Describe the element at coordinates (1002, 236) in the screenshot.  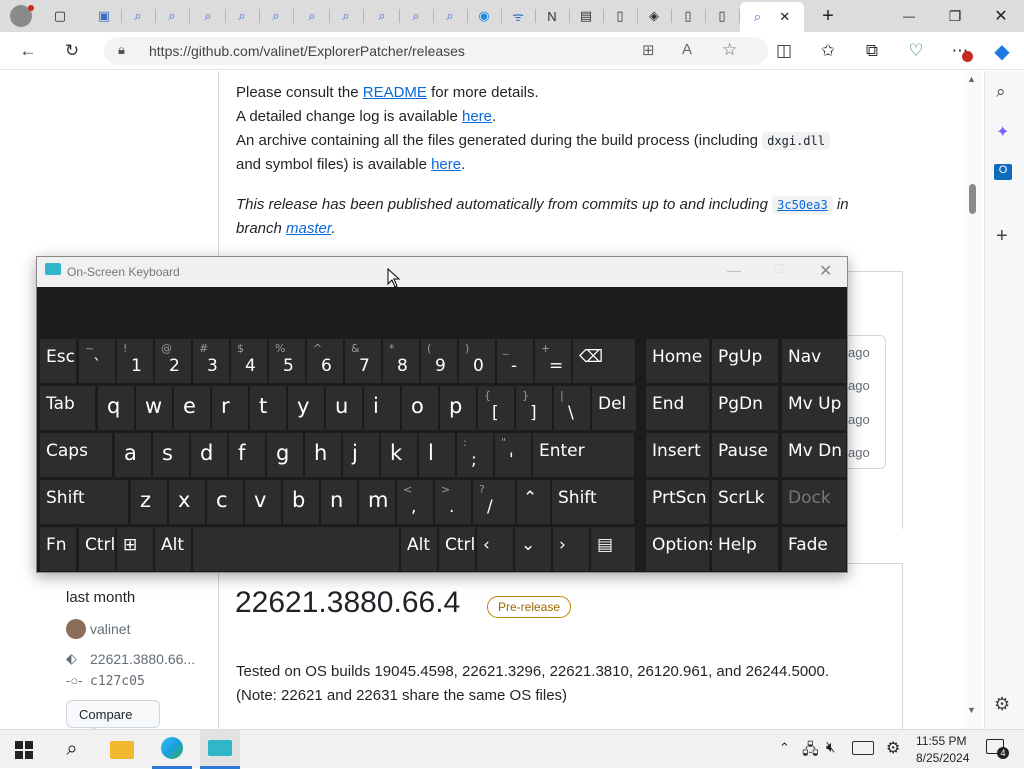
I see `add-icon: +` at that location.